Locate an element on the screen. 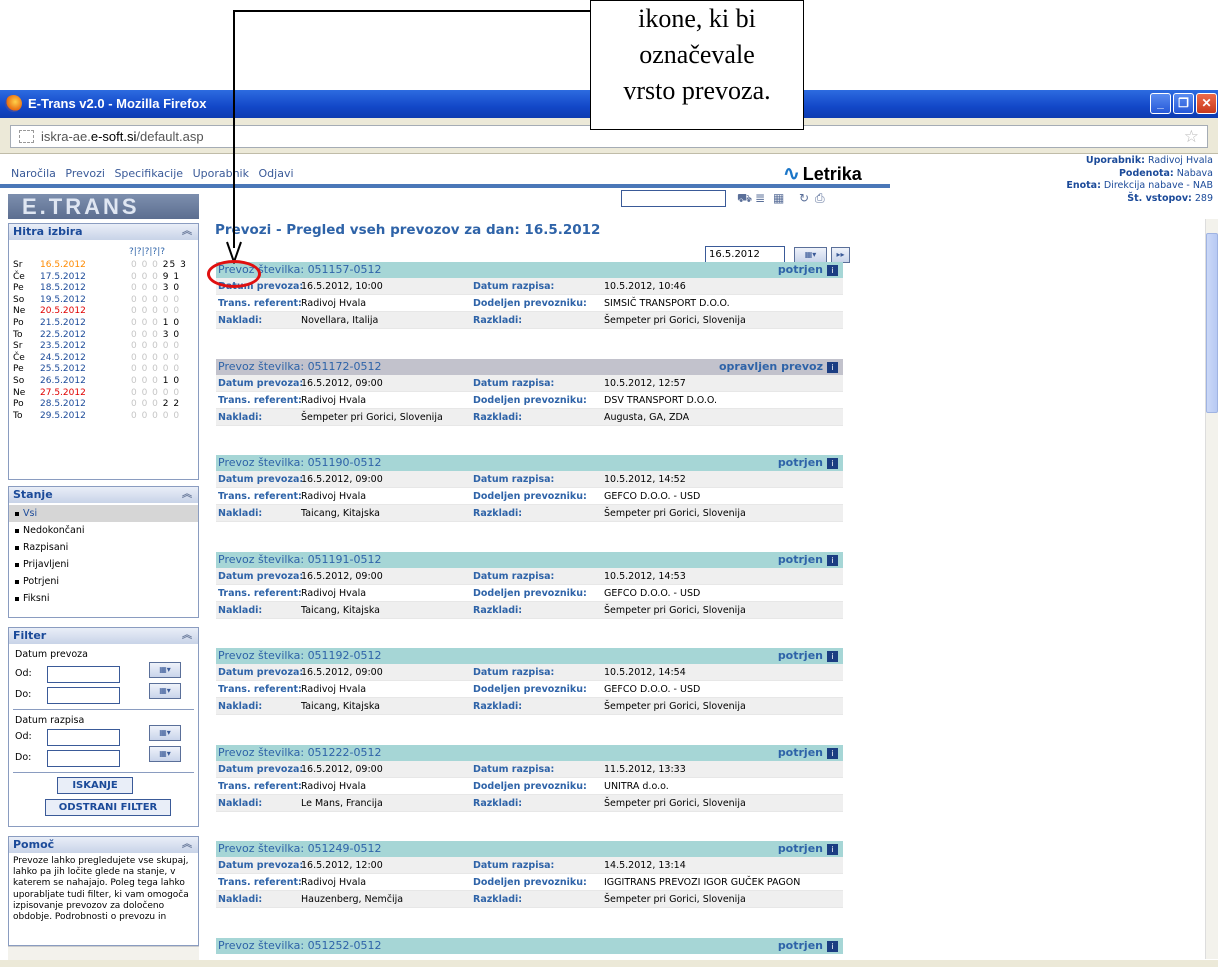 The width and height of the screenshot is (1218, 967). quick-select-day: Sr 23.5.2012 0 0 0 0 0 is located at coordinates (103, 347).